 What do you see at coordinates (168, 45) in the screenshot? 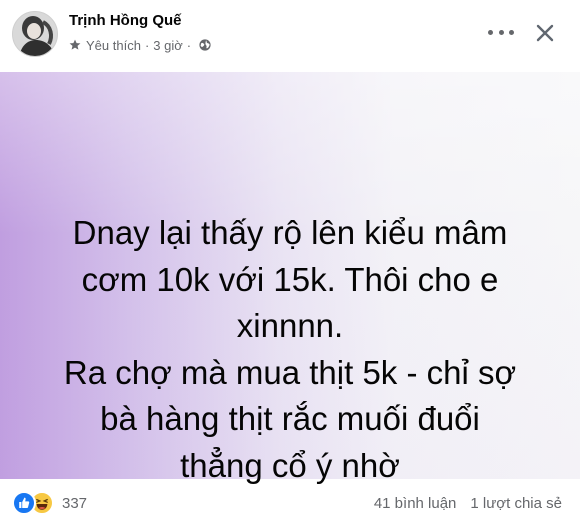
I see `post-time: 3 giờ` at bounding box center [168, 45].